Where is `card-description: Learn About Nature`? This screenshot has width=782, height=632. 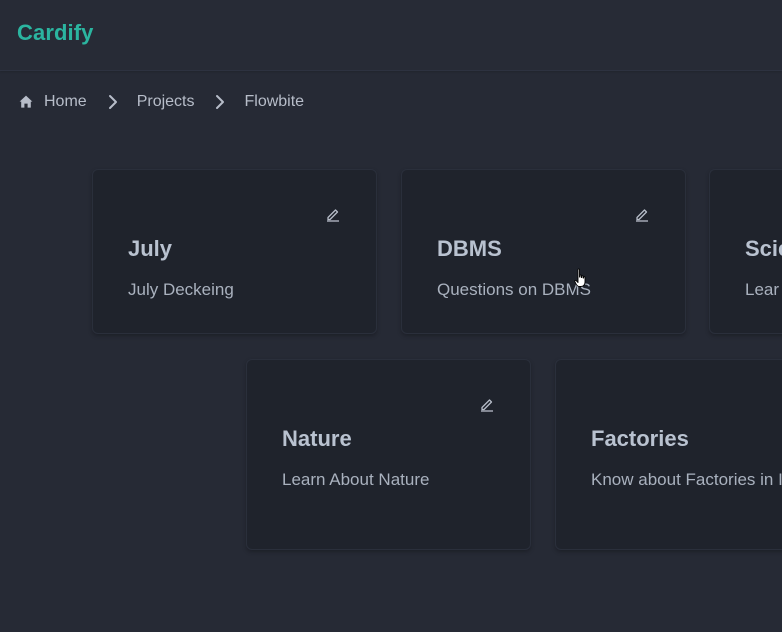
card-description: Learn About Nature is located at coordinates (356, 479).